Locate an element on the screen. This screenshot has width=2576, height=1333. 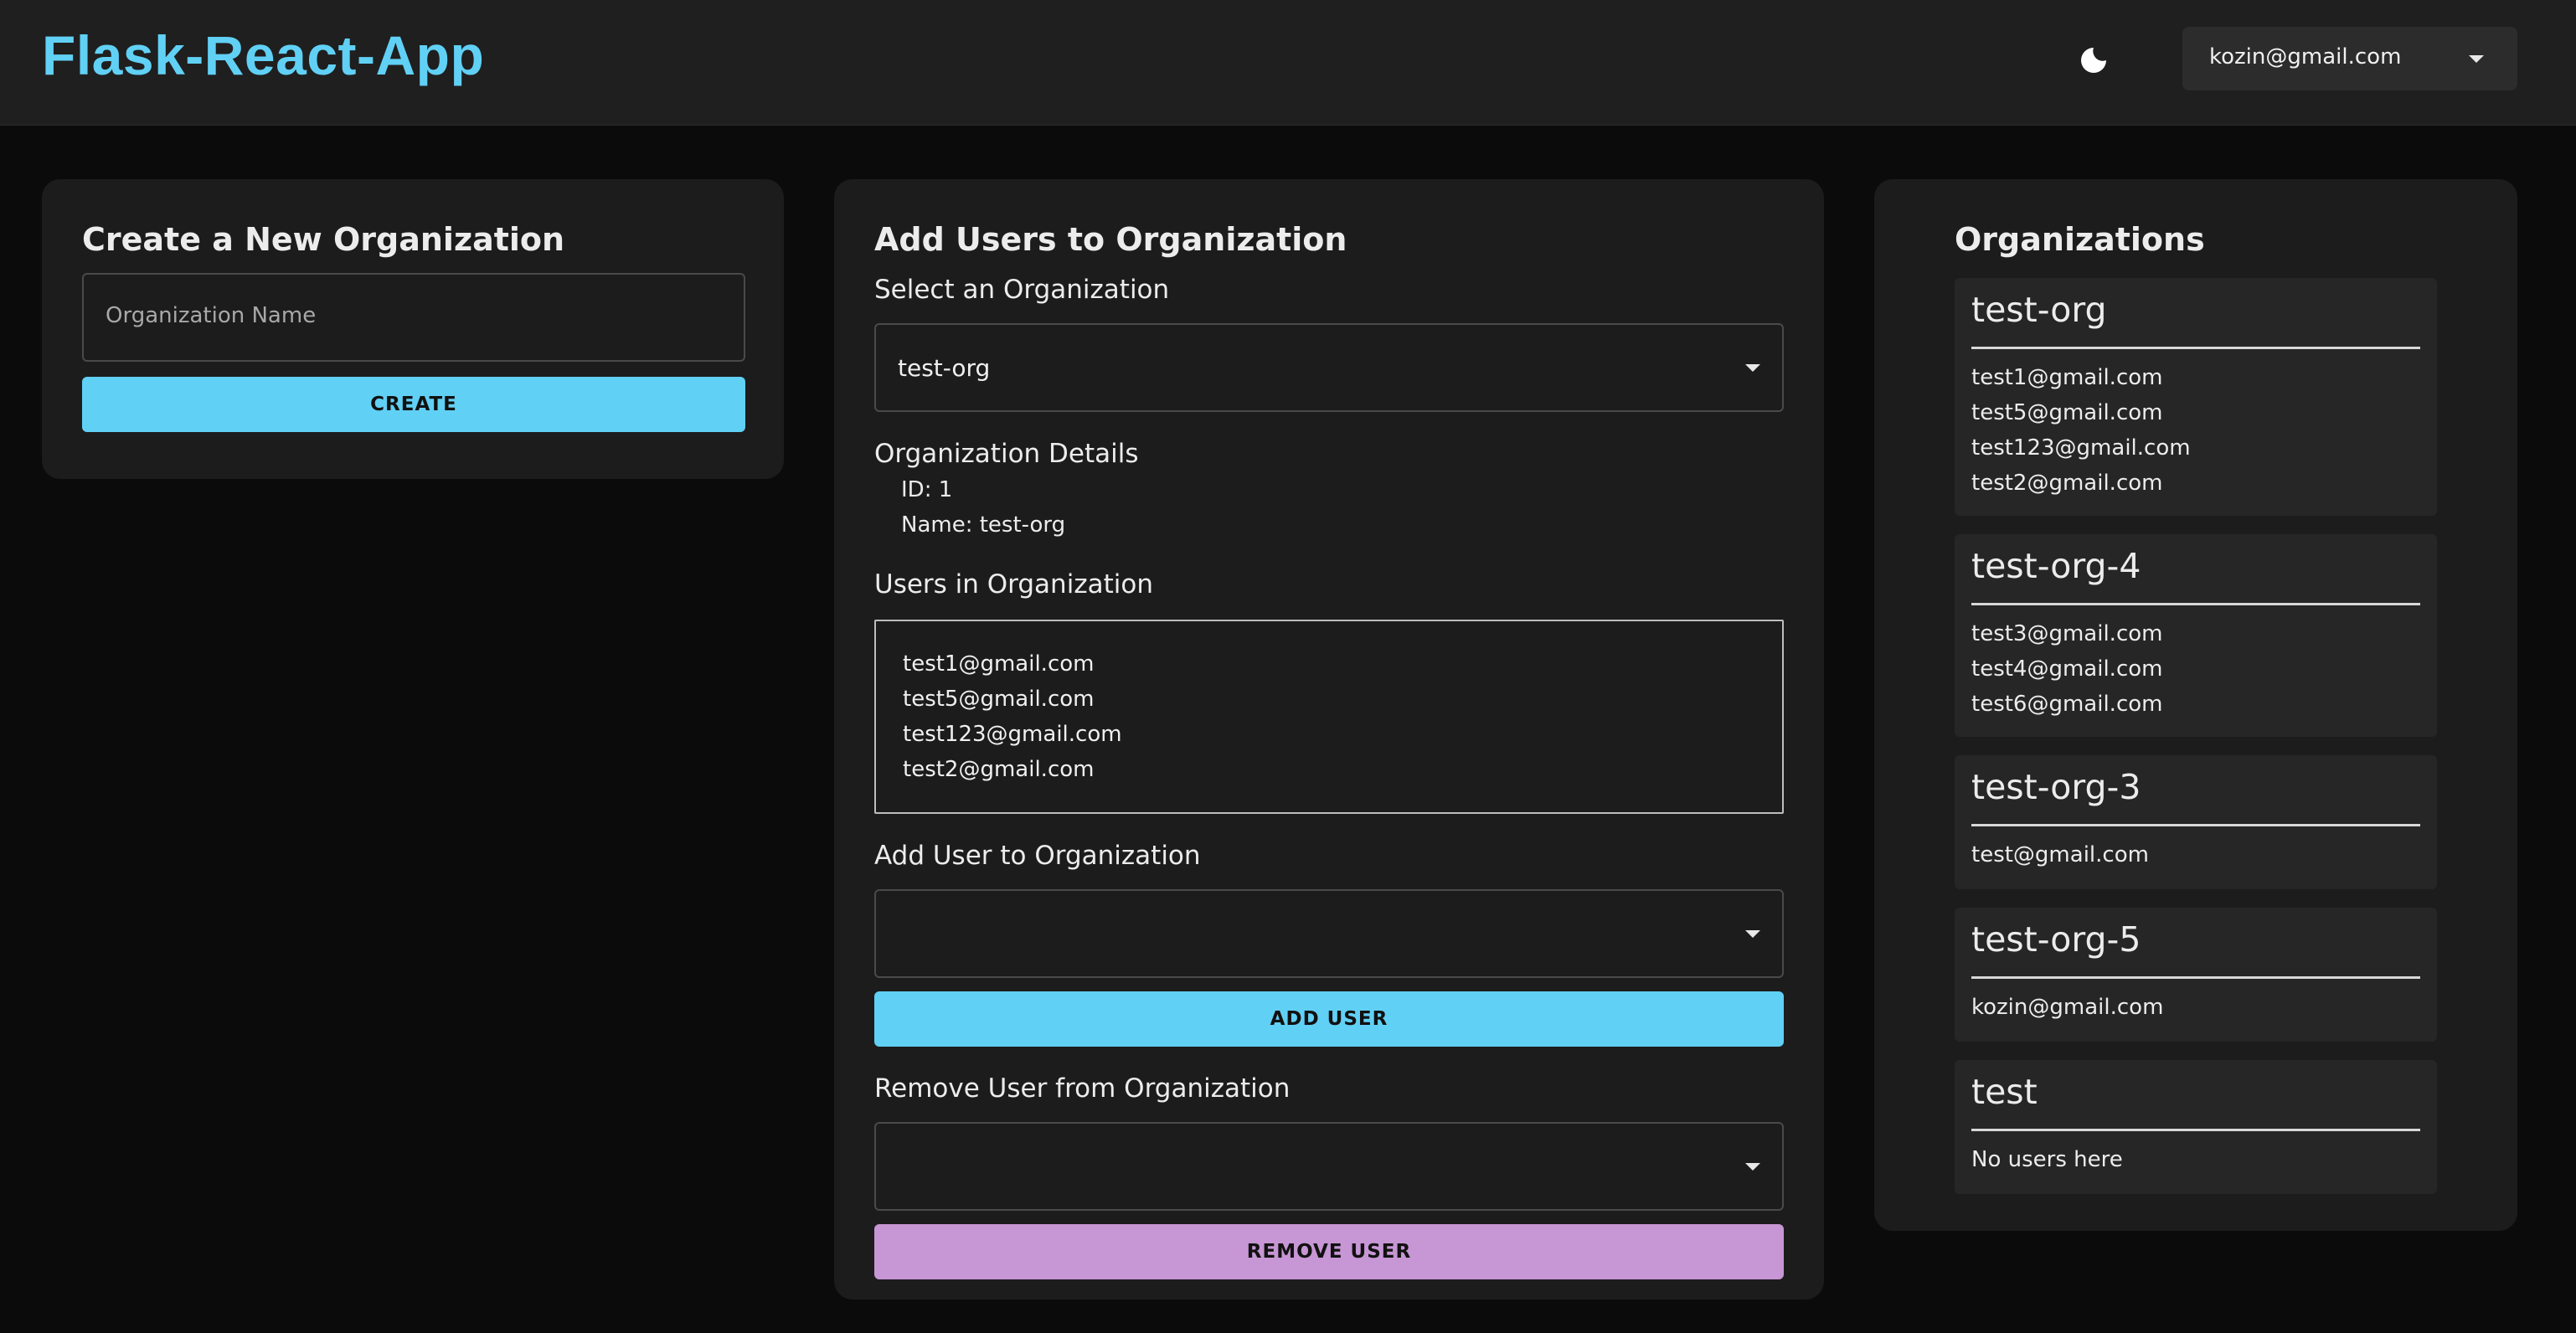
organization-card-test-org-5: test-org-5 kozin@gmail.com is located at coordinates (2196, 975).